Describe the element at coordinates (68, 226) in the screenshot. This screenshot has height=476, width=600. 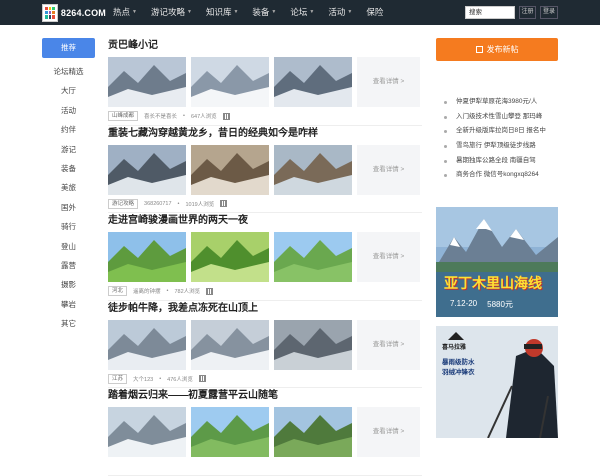
I see `sidebar-item: 骑行` at that location.